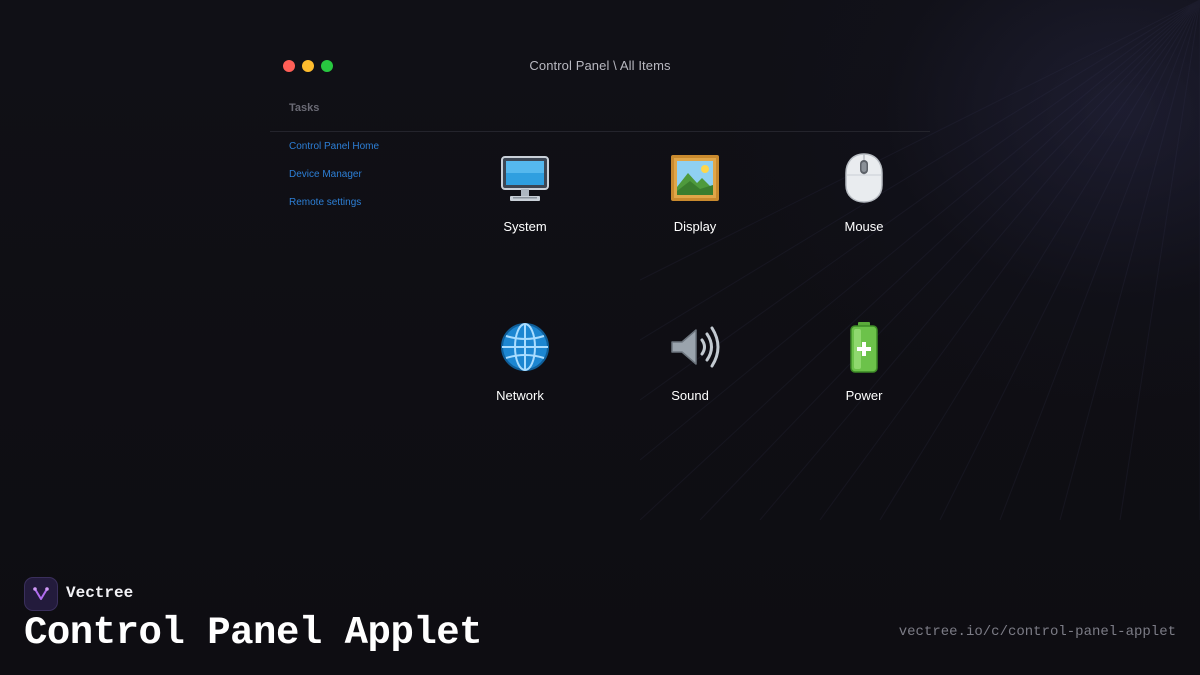  I want to click on battery-icon, so click(864, 347).